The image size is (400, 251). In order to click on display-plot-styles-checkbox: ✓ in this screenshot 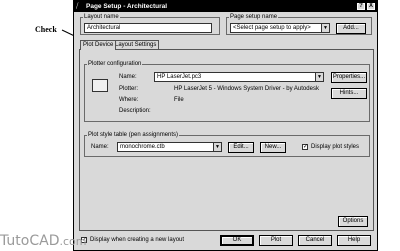, I will do `click(305, 147)`.